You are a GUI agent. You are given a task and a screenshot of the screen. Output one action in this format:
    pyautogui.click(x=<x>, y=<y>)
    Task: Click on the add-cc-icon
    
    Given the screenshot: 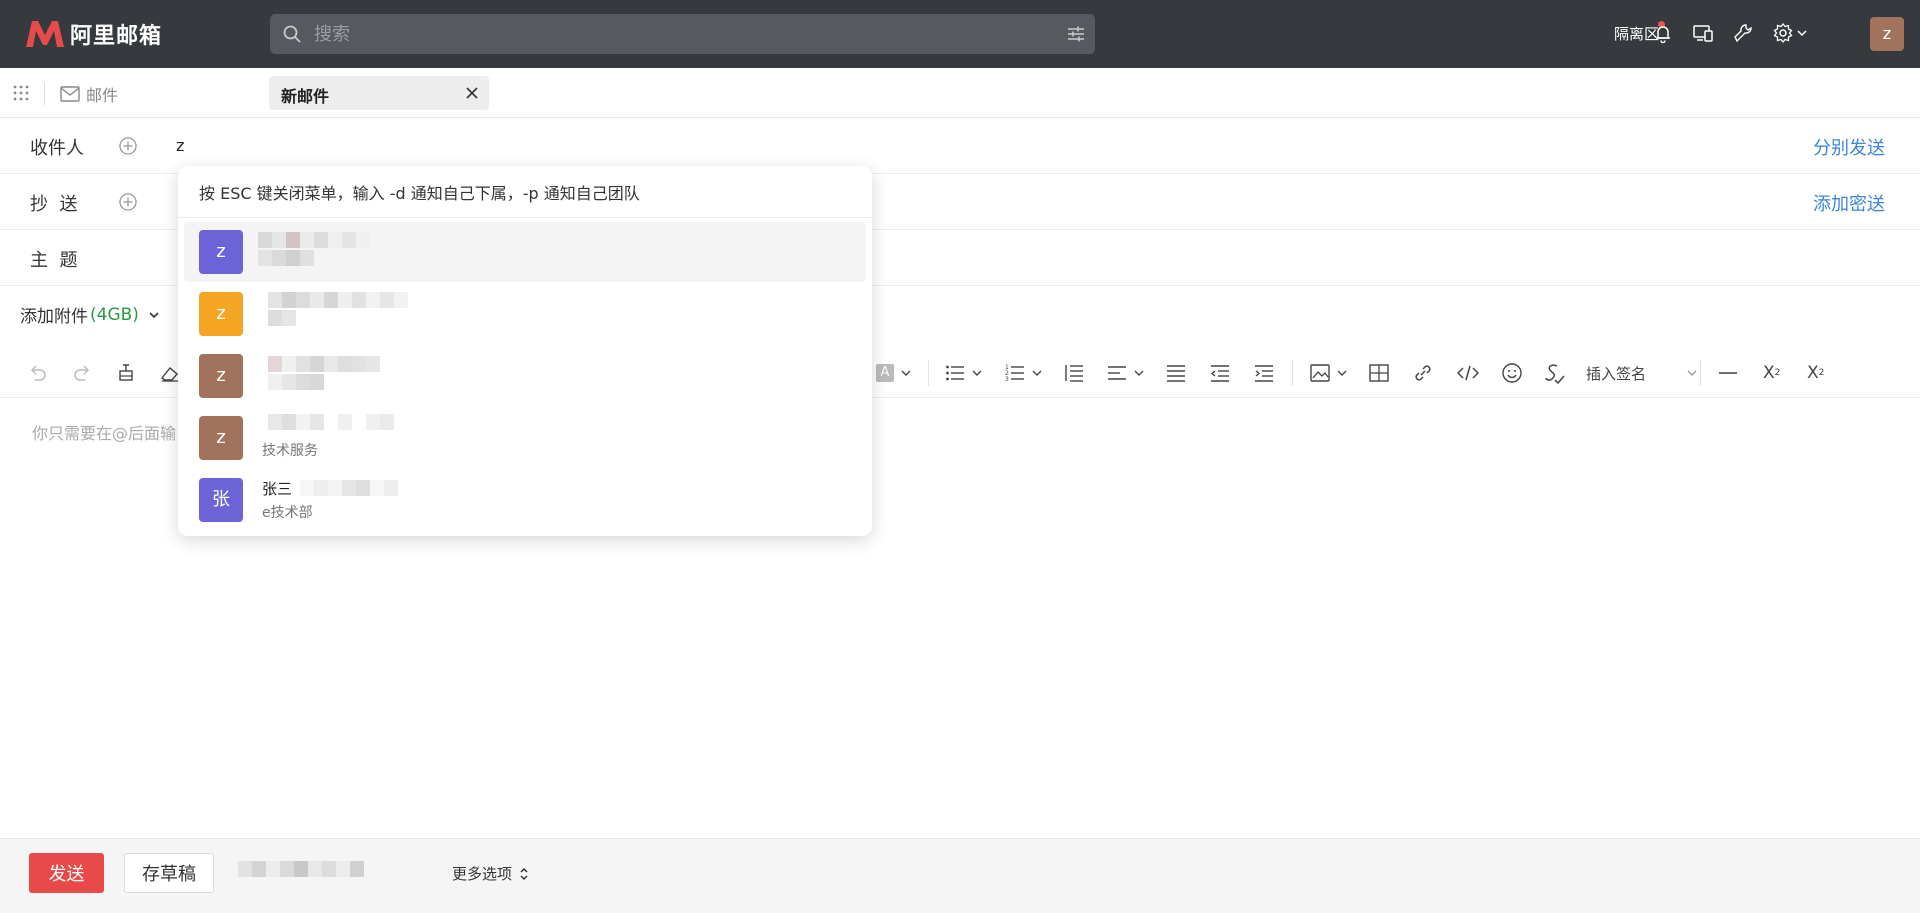 What is the action you would take?
    pyautogui.click(x=128, y=202)
    